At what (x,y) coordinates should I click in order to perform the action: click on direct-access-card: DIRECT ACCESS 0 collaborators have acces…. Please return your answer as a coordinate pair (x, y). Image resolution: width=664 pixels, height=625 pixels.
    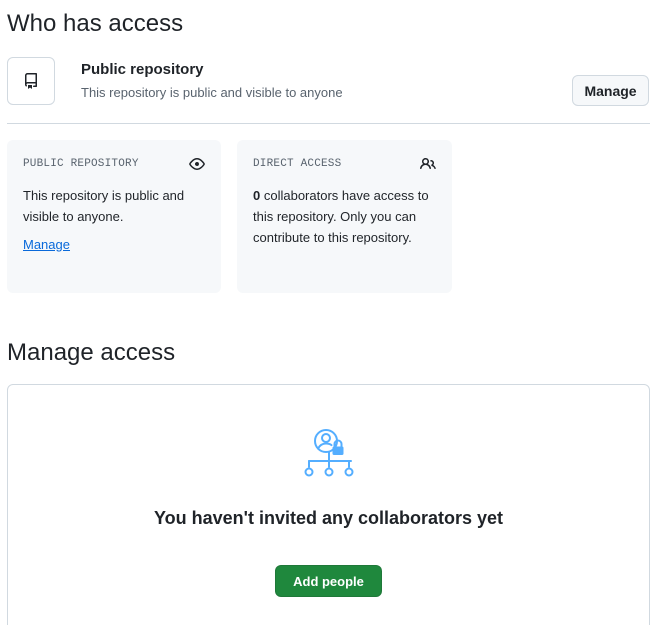
    Looking at the image, I should click on (344, 216).